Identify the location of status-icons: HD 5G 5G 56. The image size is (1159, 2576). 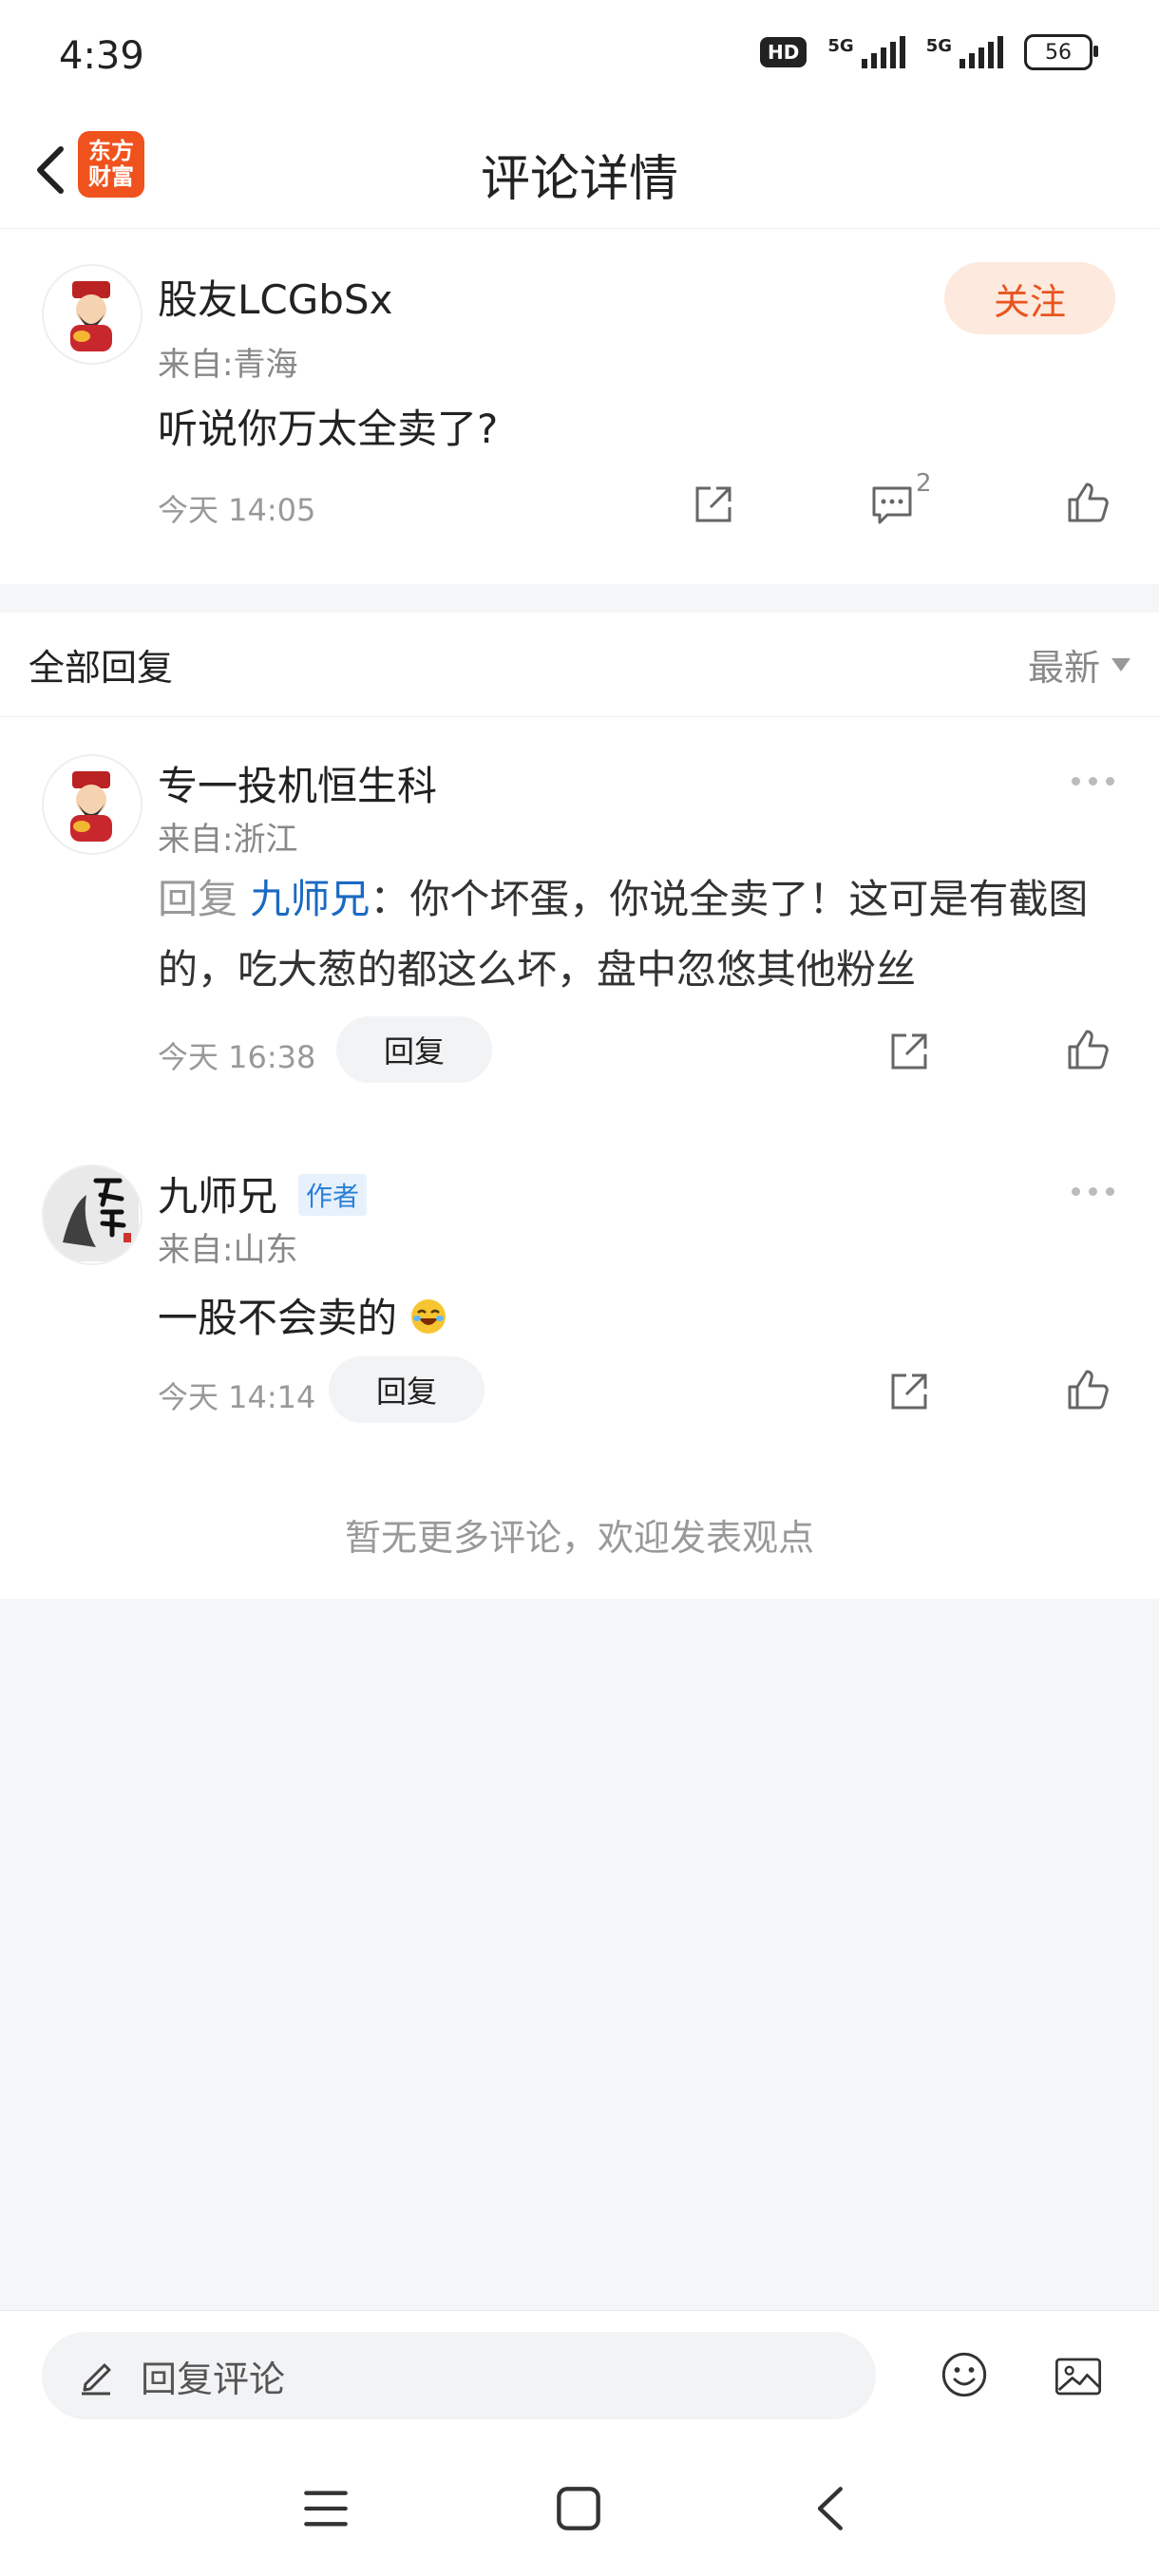
(929, 52).